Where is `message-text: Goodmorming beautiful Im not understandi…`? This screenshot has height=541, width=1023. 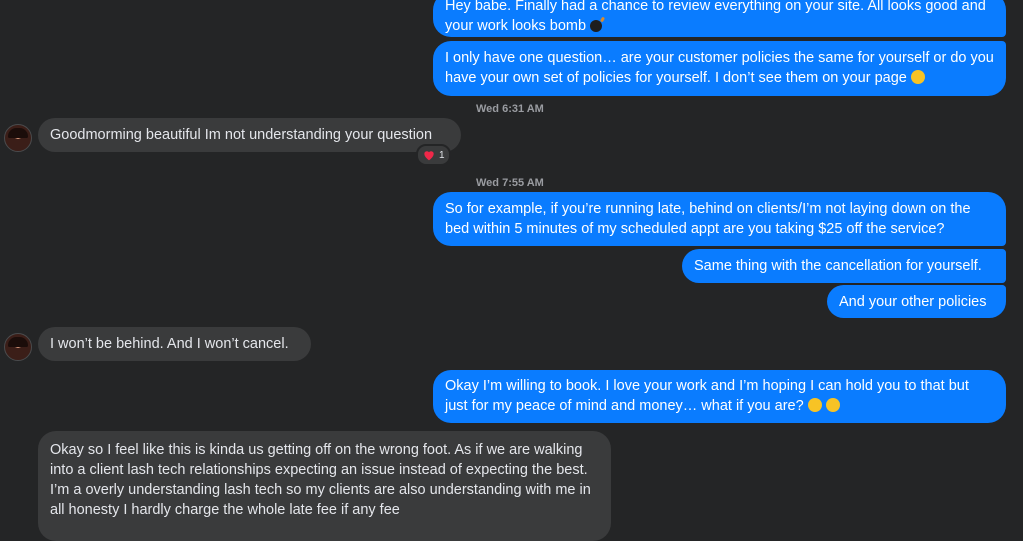
message-text: Goodmorming beautiful Im not understandi… is located at coordinates (241, 135).